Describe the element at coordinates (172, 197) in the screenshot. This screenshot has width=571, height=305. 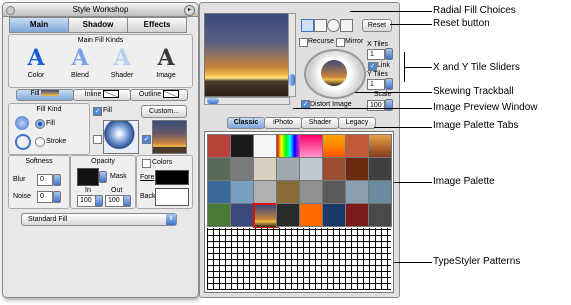
I see `back-color-swatch` at that location.